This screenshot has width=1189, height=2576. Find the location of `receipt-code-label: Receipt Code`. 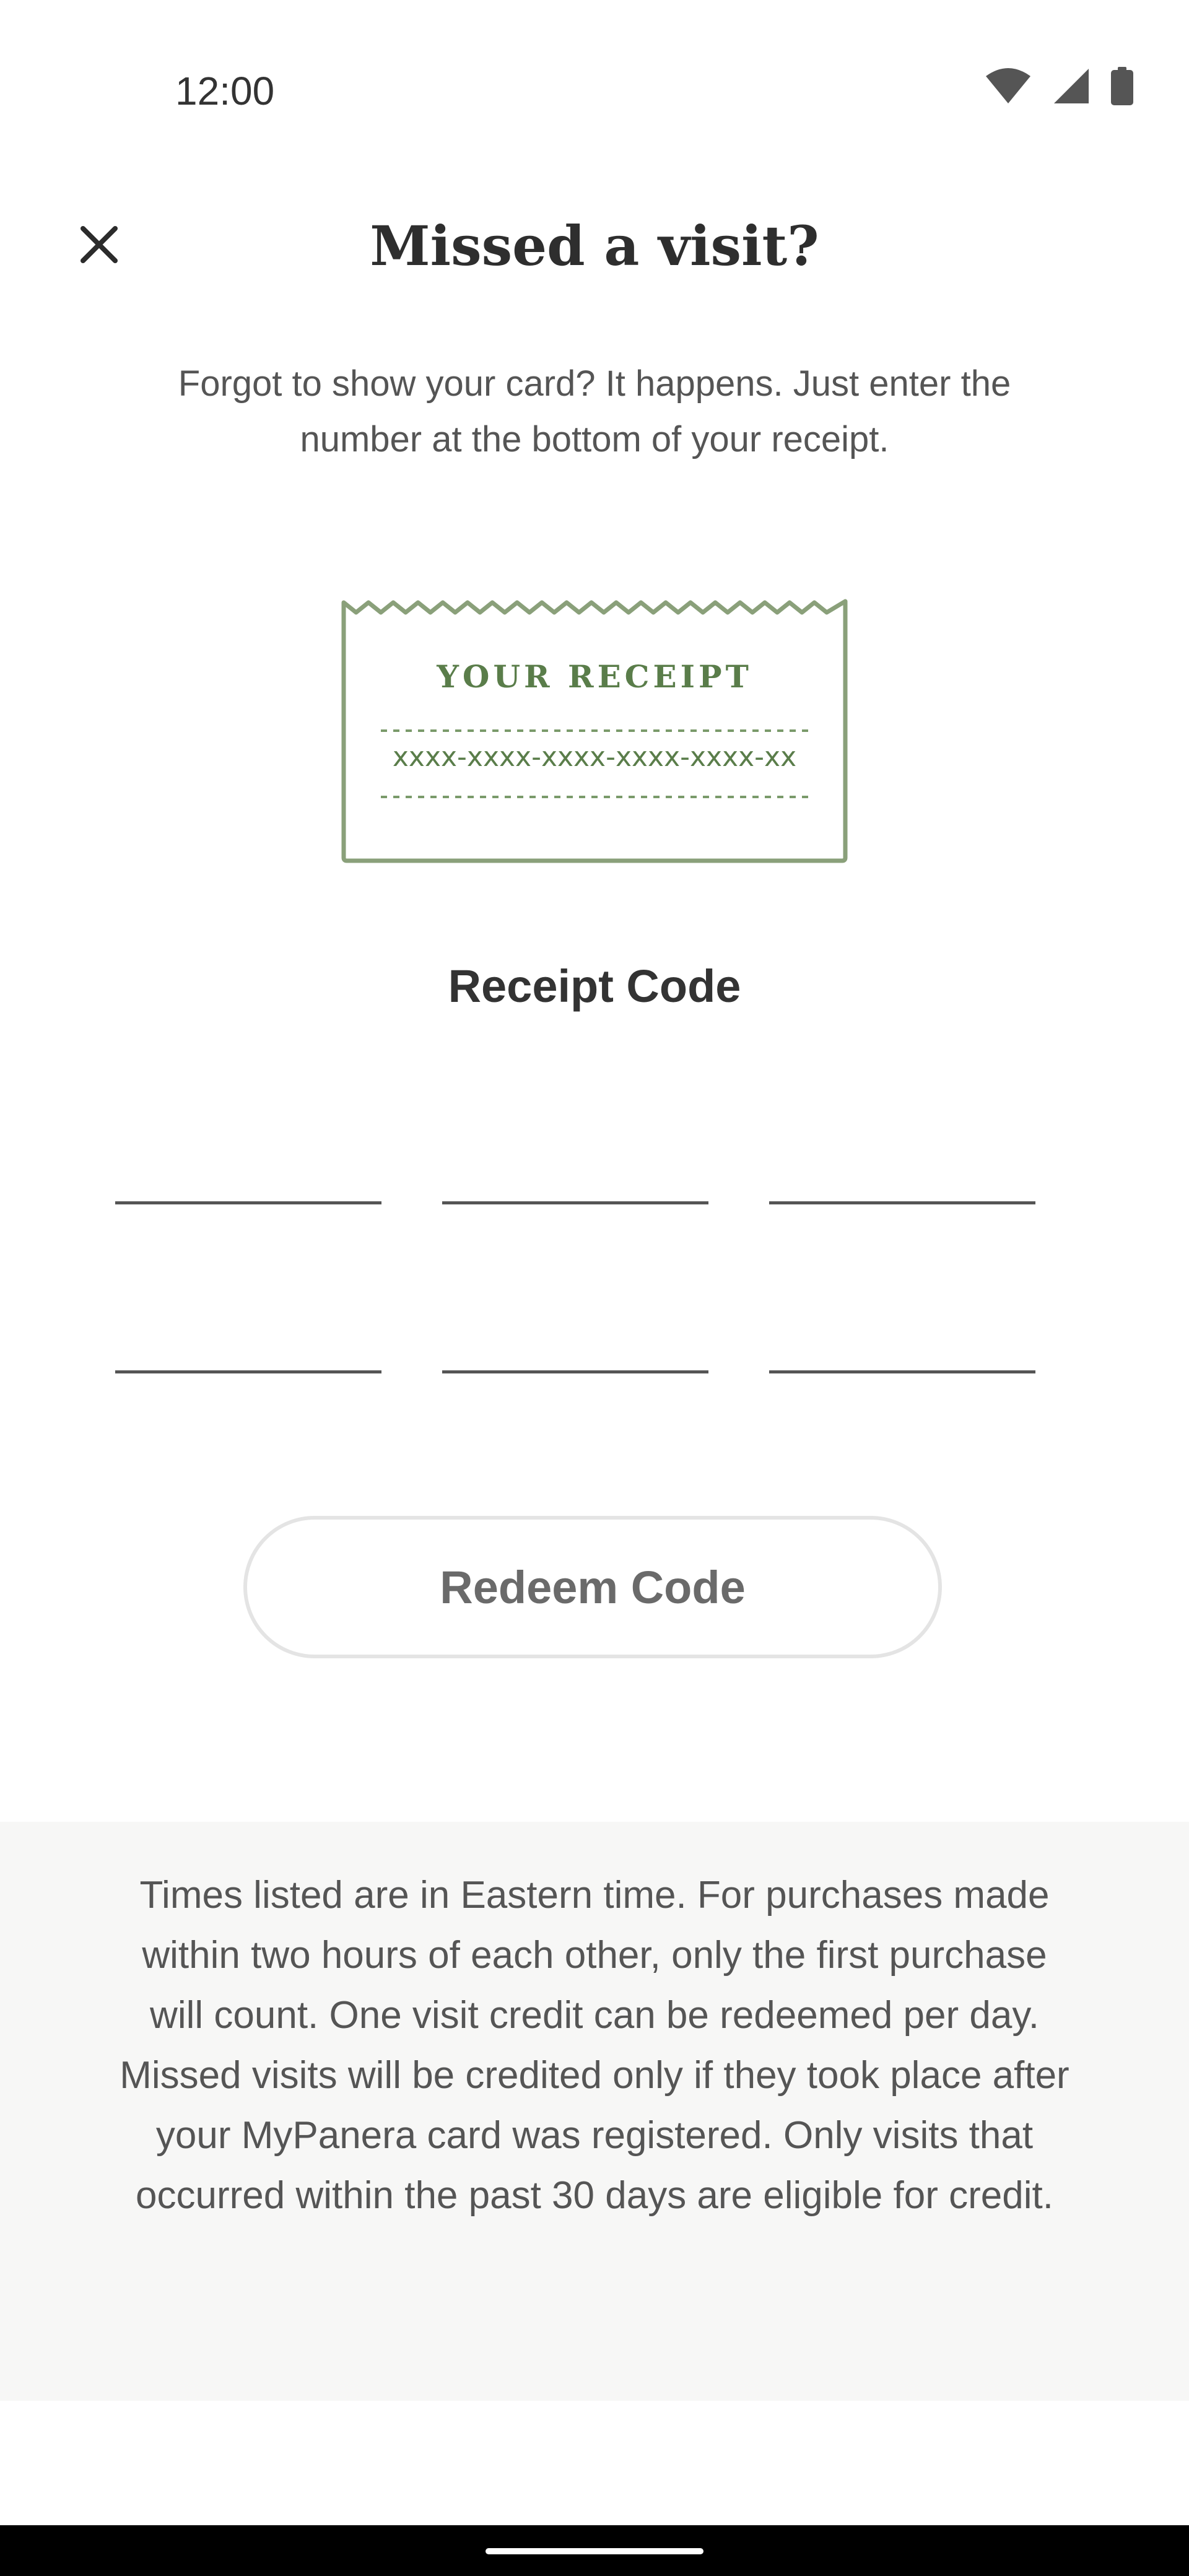

receipt-code-label: Receipt Code is located at coordinates (594, 986).